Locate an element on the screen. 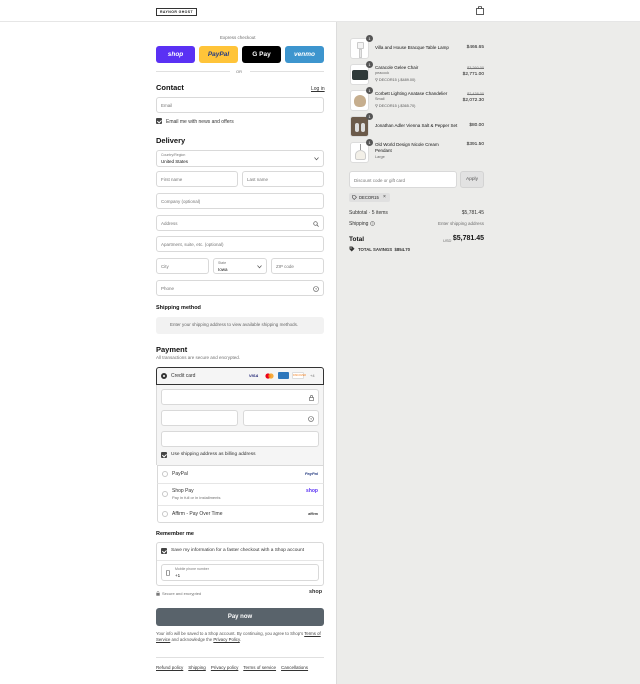 This screenshot has width=640, height=684. discount-code-field: Discount code or gift card is located at coordinates (403, 179).